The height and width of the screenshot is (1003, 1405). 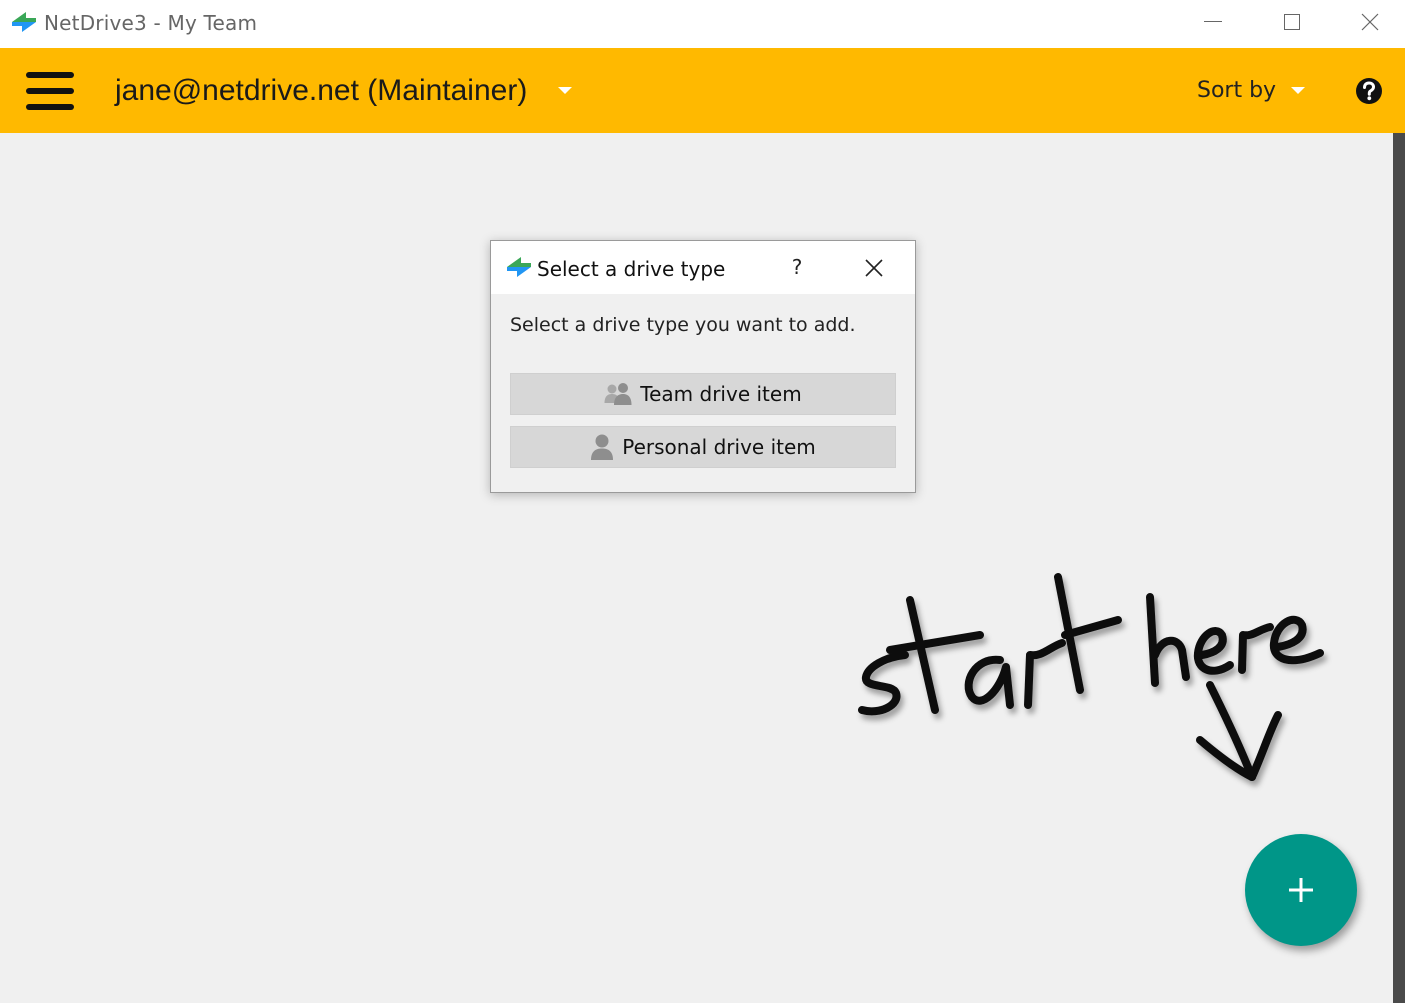 I want to click on minimize-icon, so click(x=1213, y=21).